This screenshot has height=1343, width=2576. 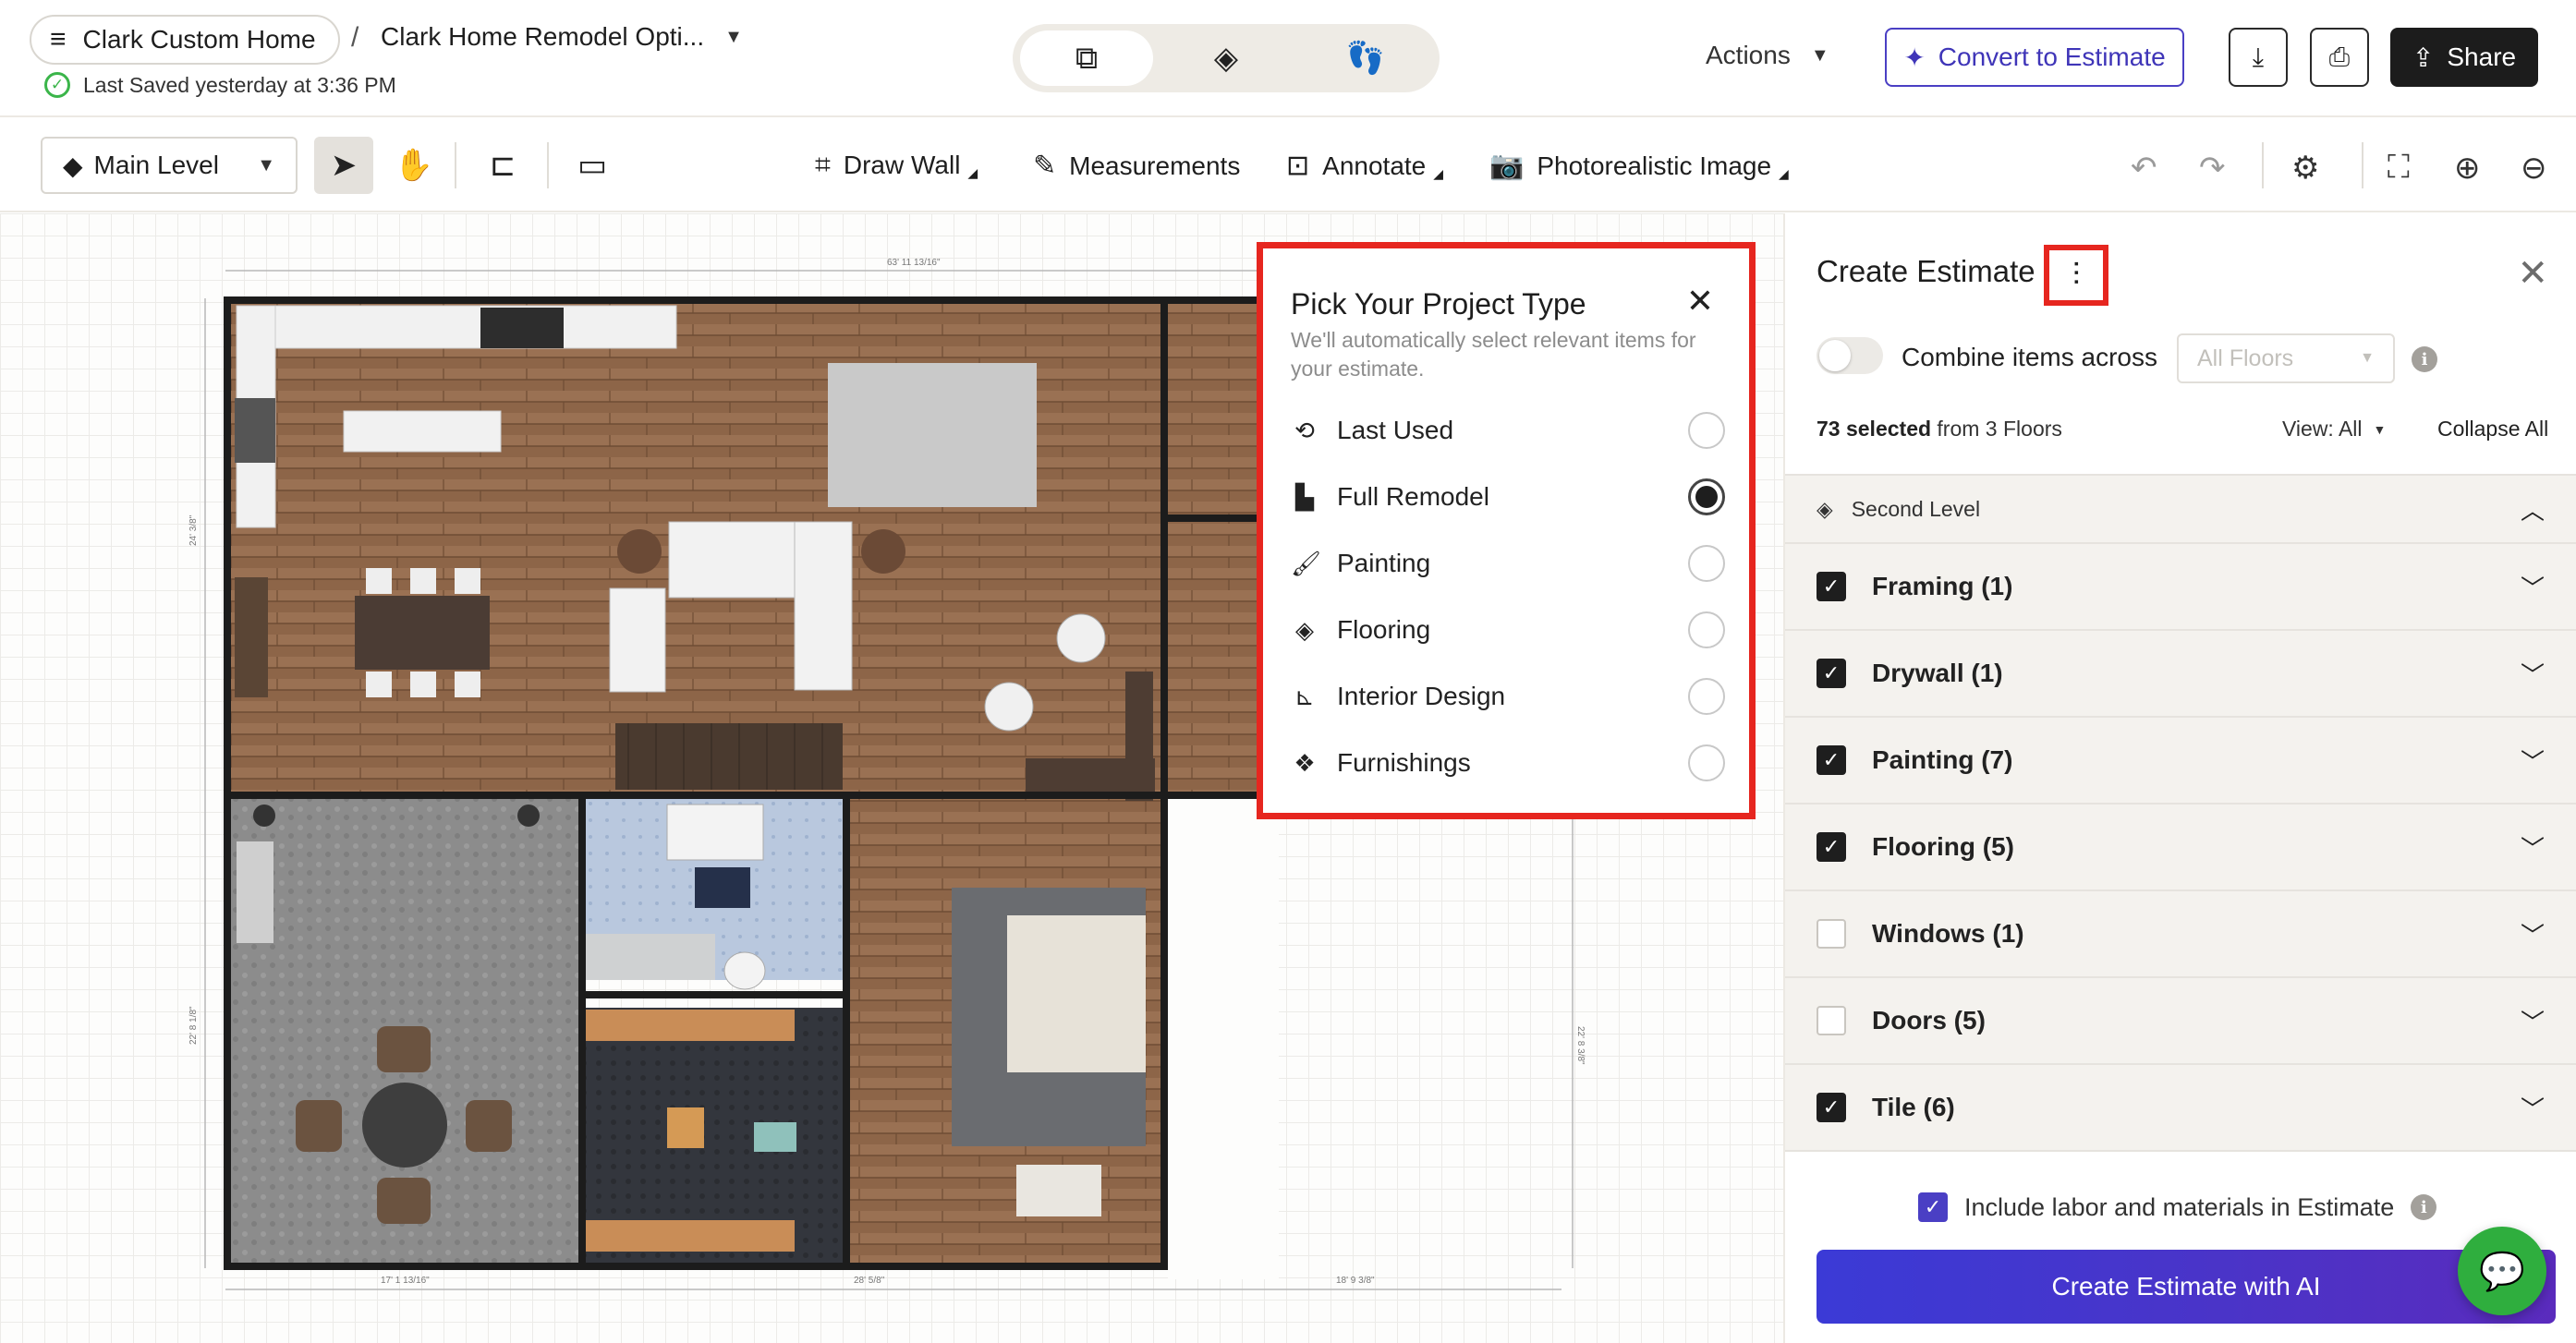 What do you see at coordinates (2180, 587) in the screenshot?
I see `category-row-framing: ✓ Framing (1) ﹀` at bounding box center [2180, 587].